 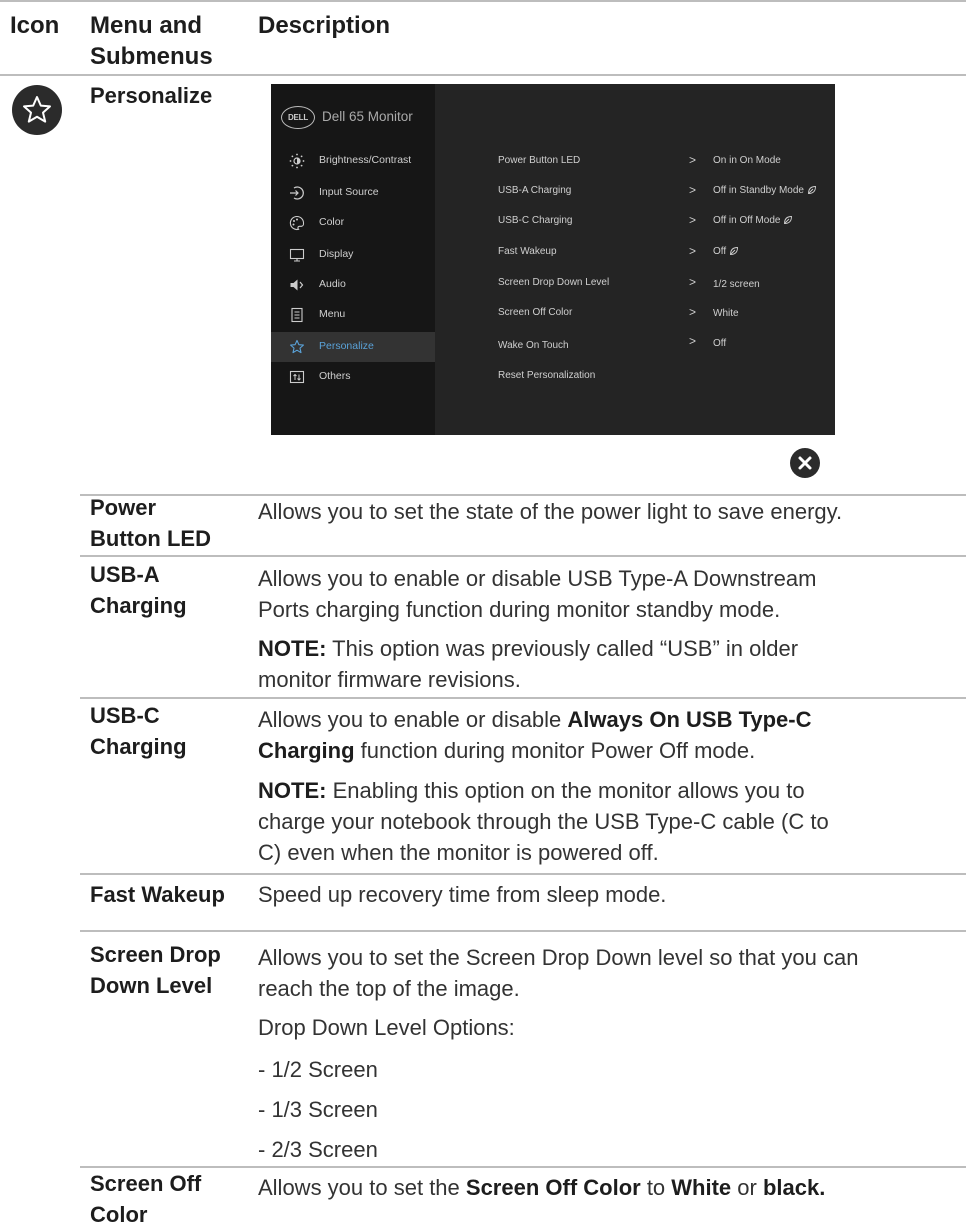 I want to click on osd-item-audio: Audio, so click(x=353, y=285).